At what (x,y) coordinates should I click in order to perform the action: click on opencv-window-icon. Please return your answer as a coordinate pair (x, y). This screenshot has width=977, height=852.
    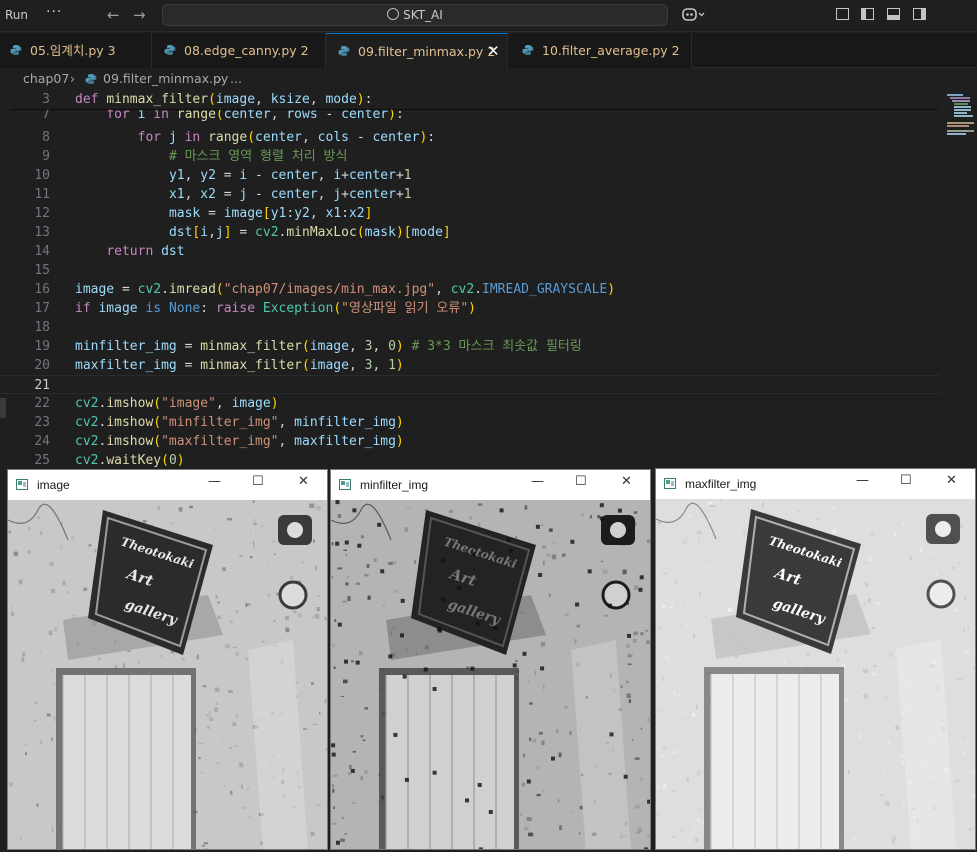
    Looking at the image, I should click on (670, 483).